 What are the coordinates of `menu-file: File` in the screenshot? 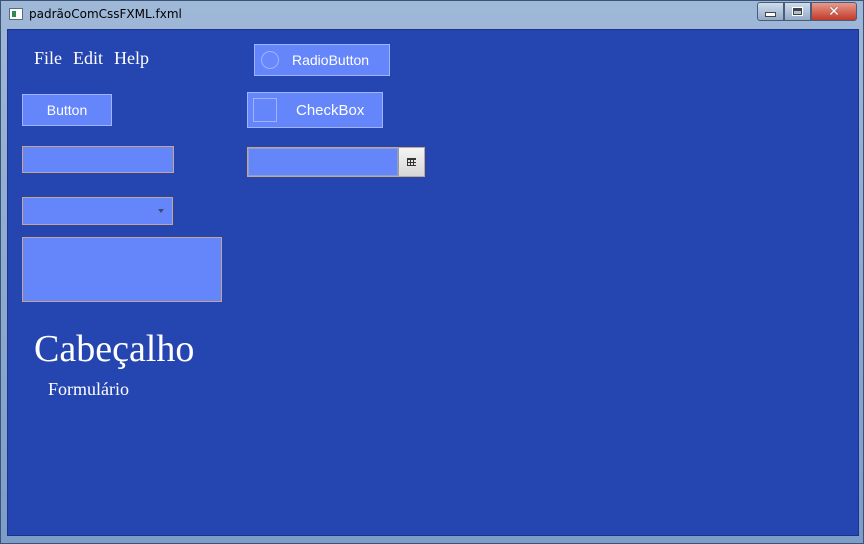 It's located at (48, 58).